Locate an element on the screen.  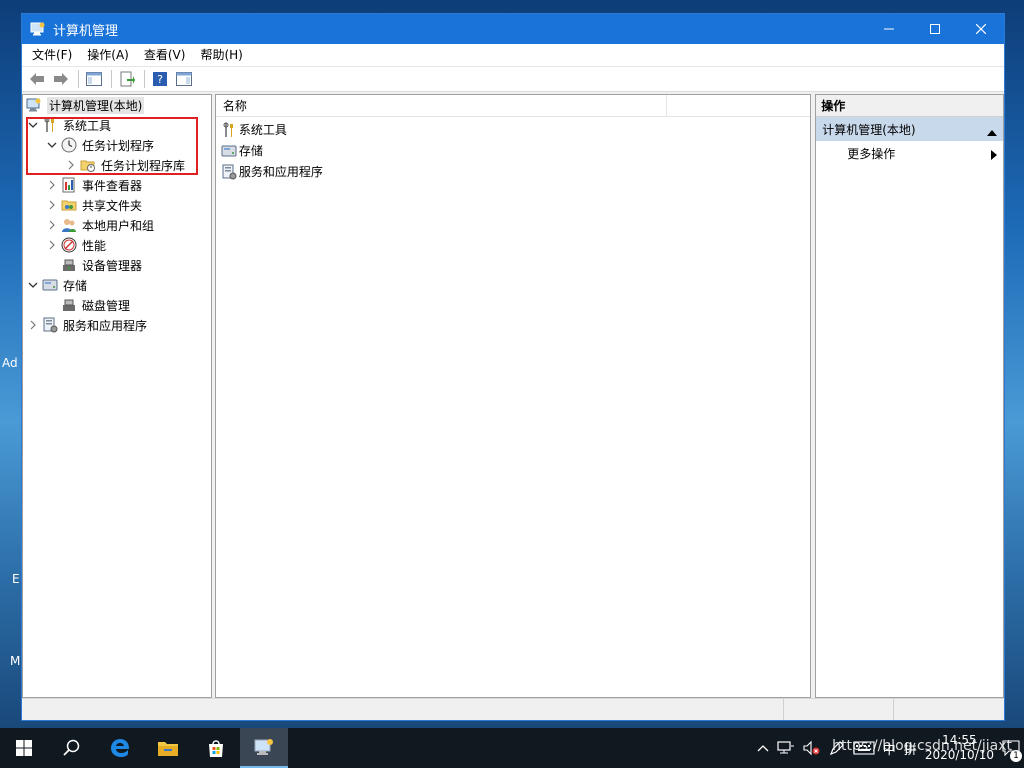
file-explorer-icon is located at coordinates (168, 748).